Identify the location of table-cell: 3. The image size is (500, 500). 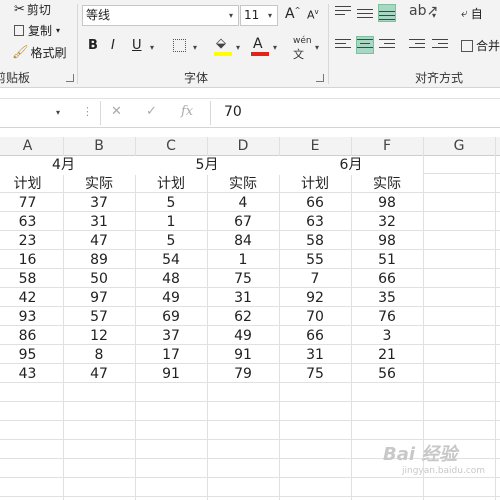
(387, 336).